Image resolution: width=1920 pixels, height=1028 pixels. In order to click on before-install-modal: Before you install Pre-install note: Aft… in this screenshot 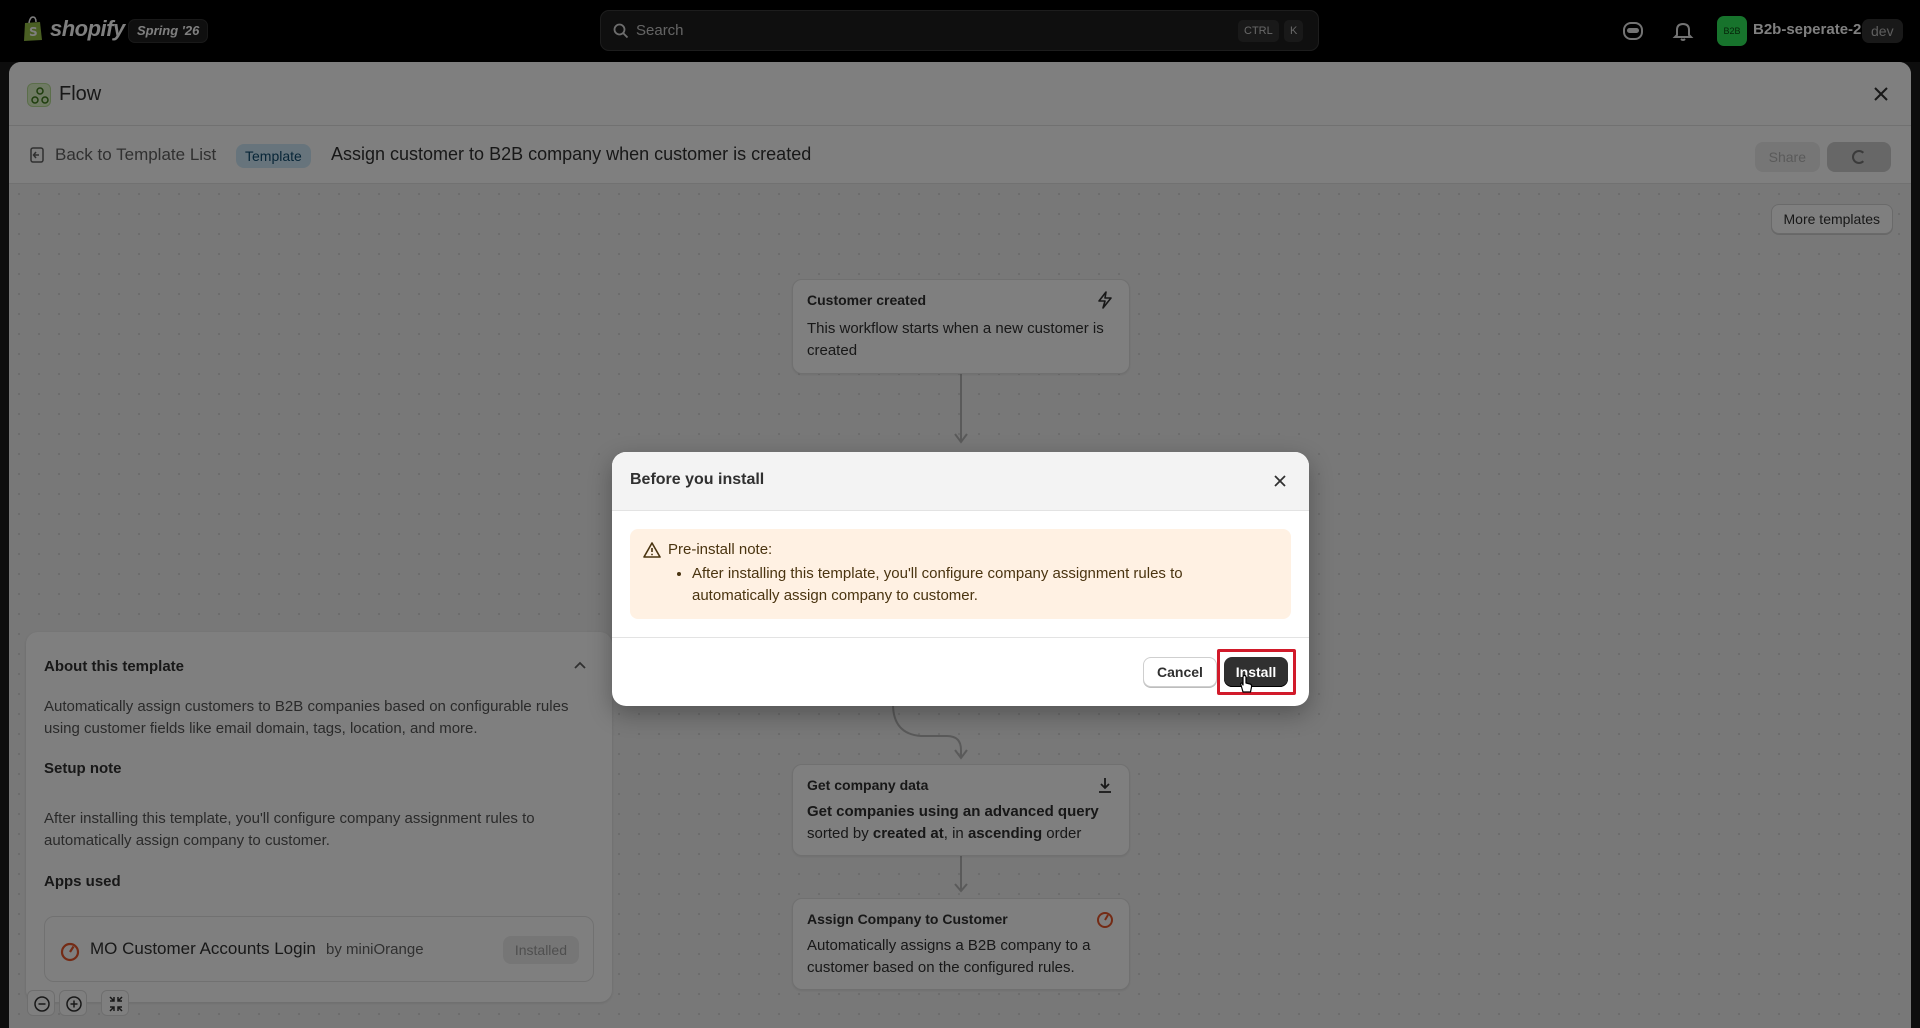, I will do `click(960, 579)`.